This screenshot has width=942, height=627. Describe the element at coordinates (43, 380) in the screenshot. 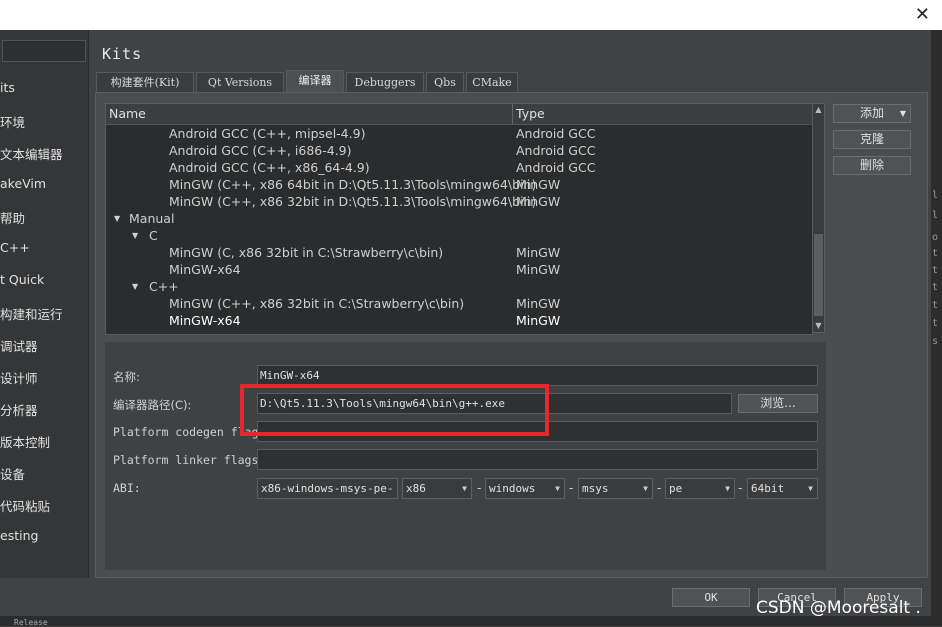

I see `sidebar-item-designer: 设计师` at that location.